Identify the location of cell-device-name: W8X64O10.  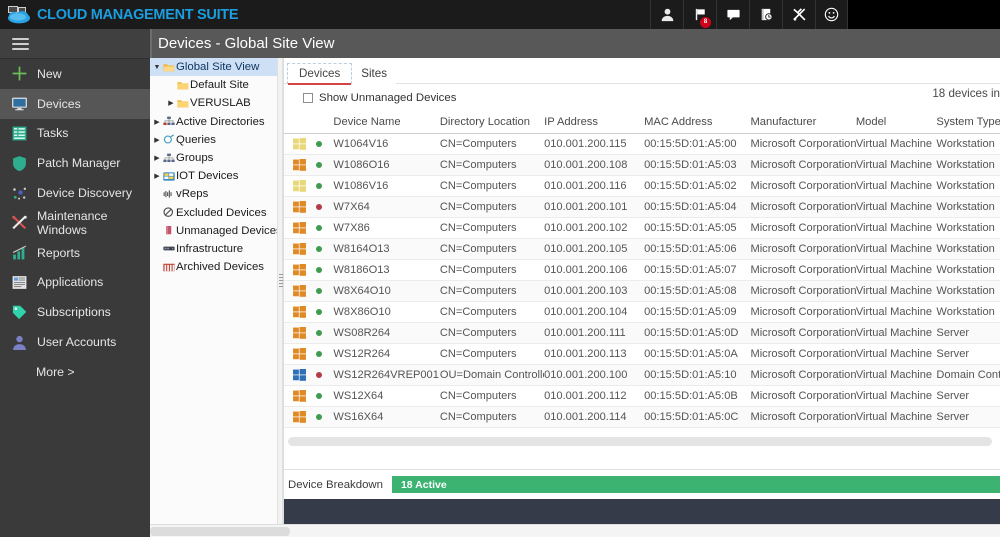
(386, 291).